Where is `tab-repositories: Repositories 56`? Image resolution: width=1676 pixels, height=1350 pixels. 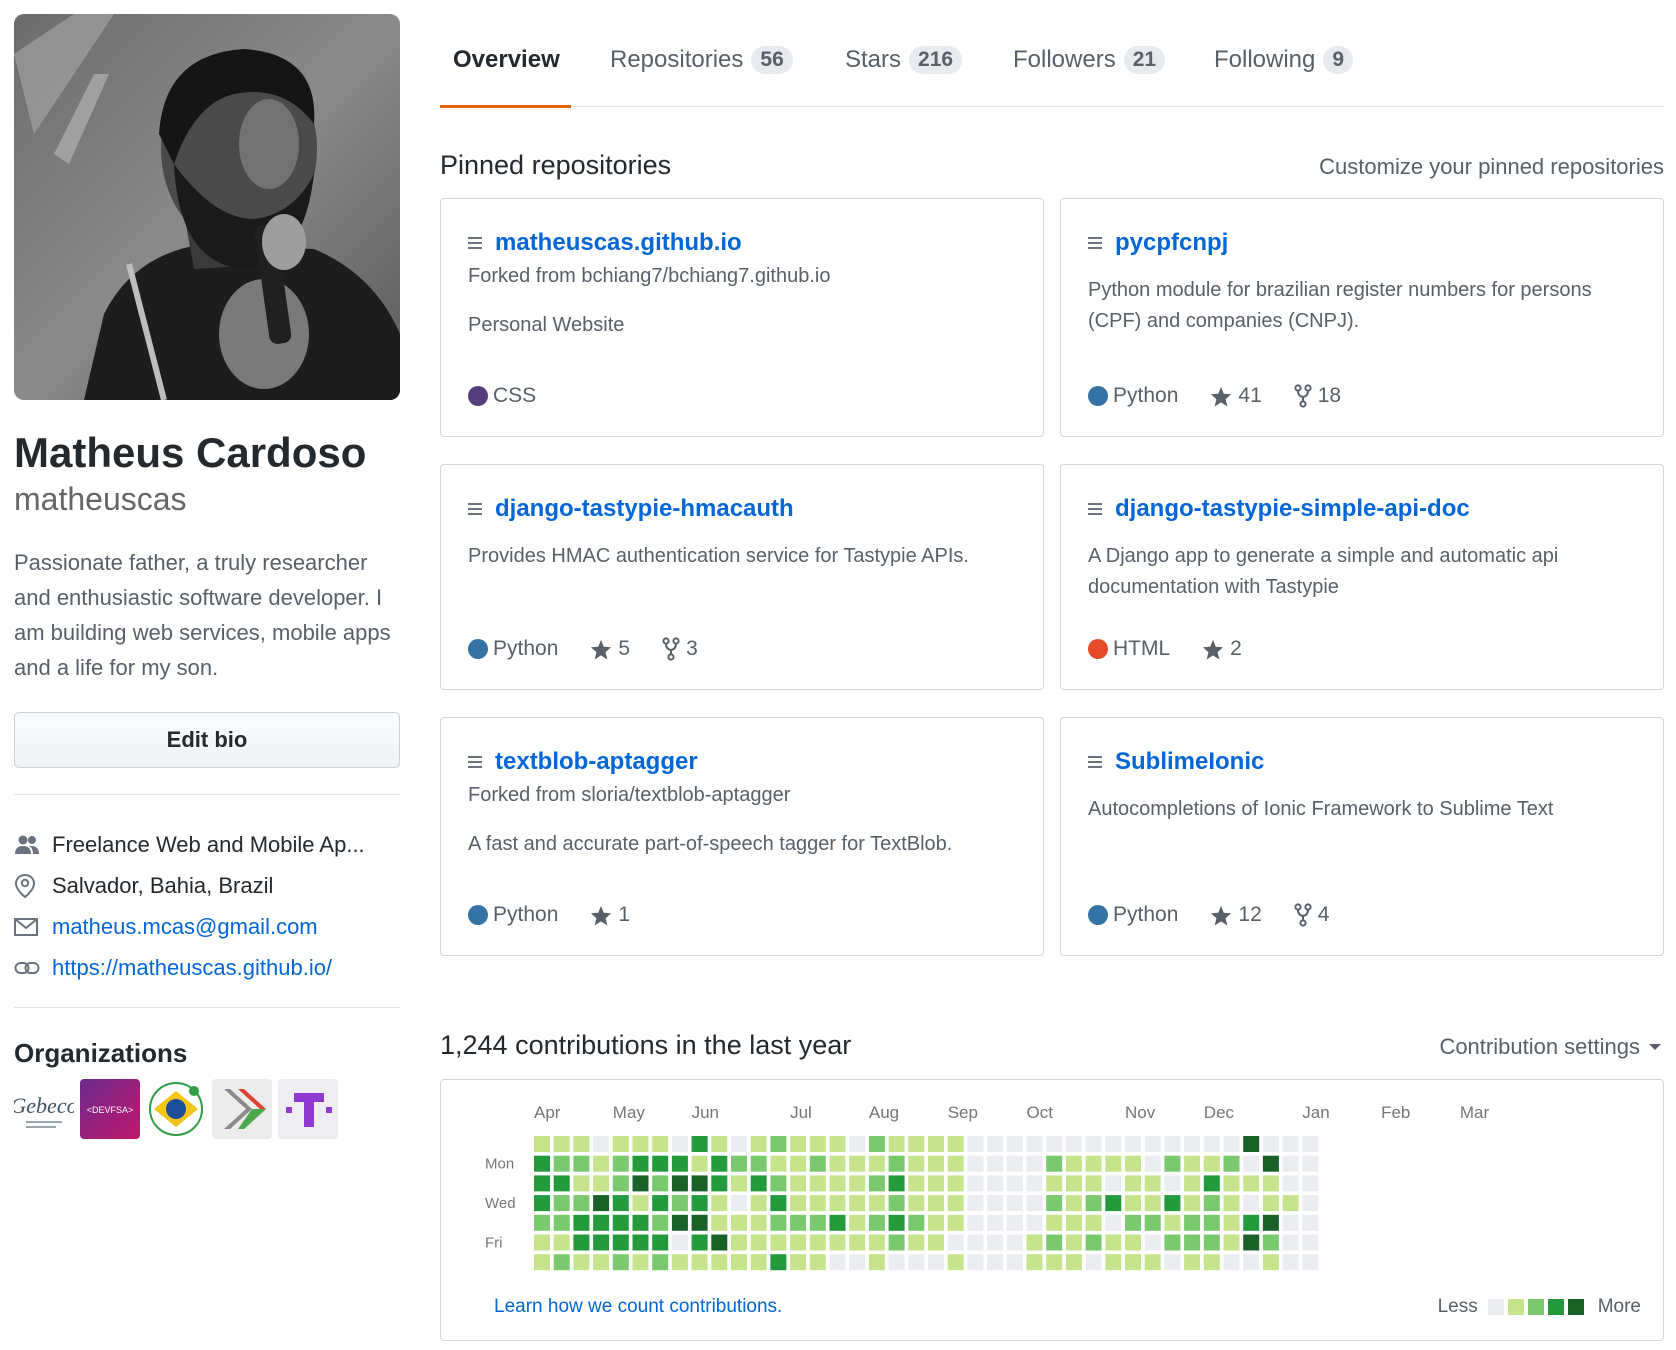
tab-repositories: Repositories 56 is located at coordinates (701, 60).